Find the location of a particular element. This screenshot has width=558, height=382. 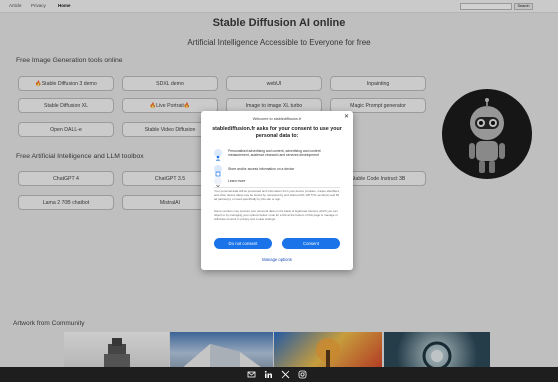

consent-button: Consent is located at coordinates (311, 243).